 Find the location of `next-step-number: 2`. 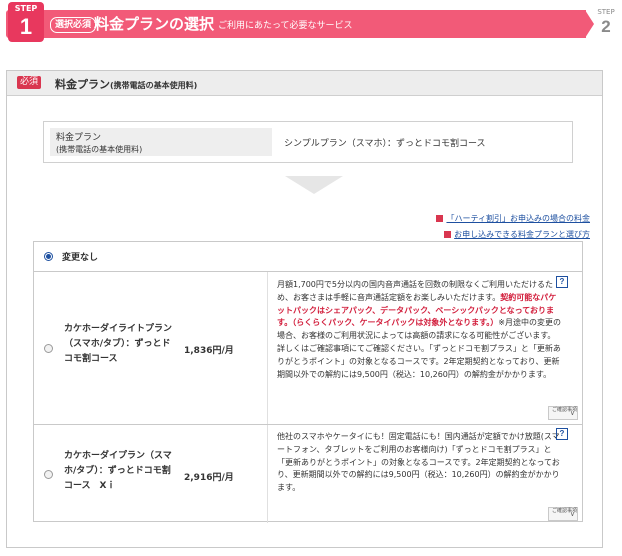

next-step-number: 2 is located at coordinates (606, 26).